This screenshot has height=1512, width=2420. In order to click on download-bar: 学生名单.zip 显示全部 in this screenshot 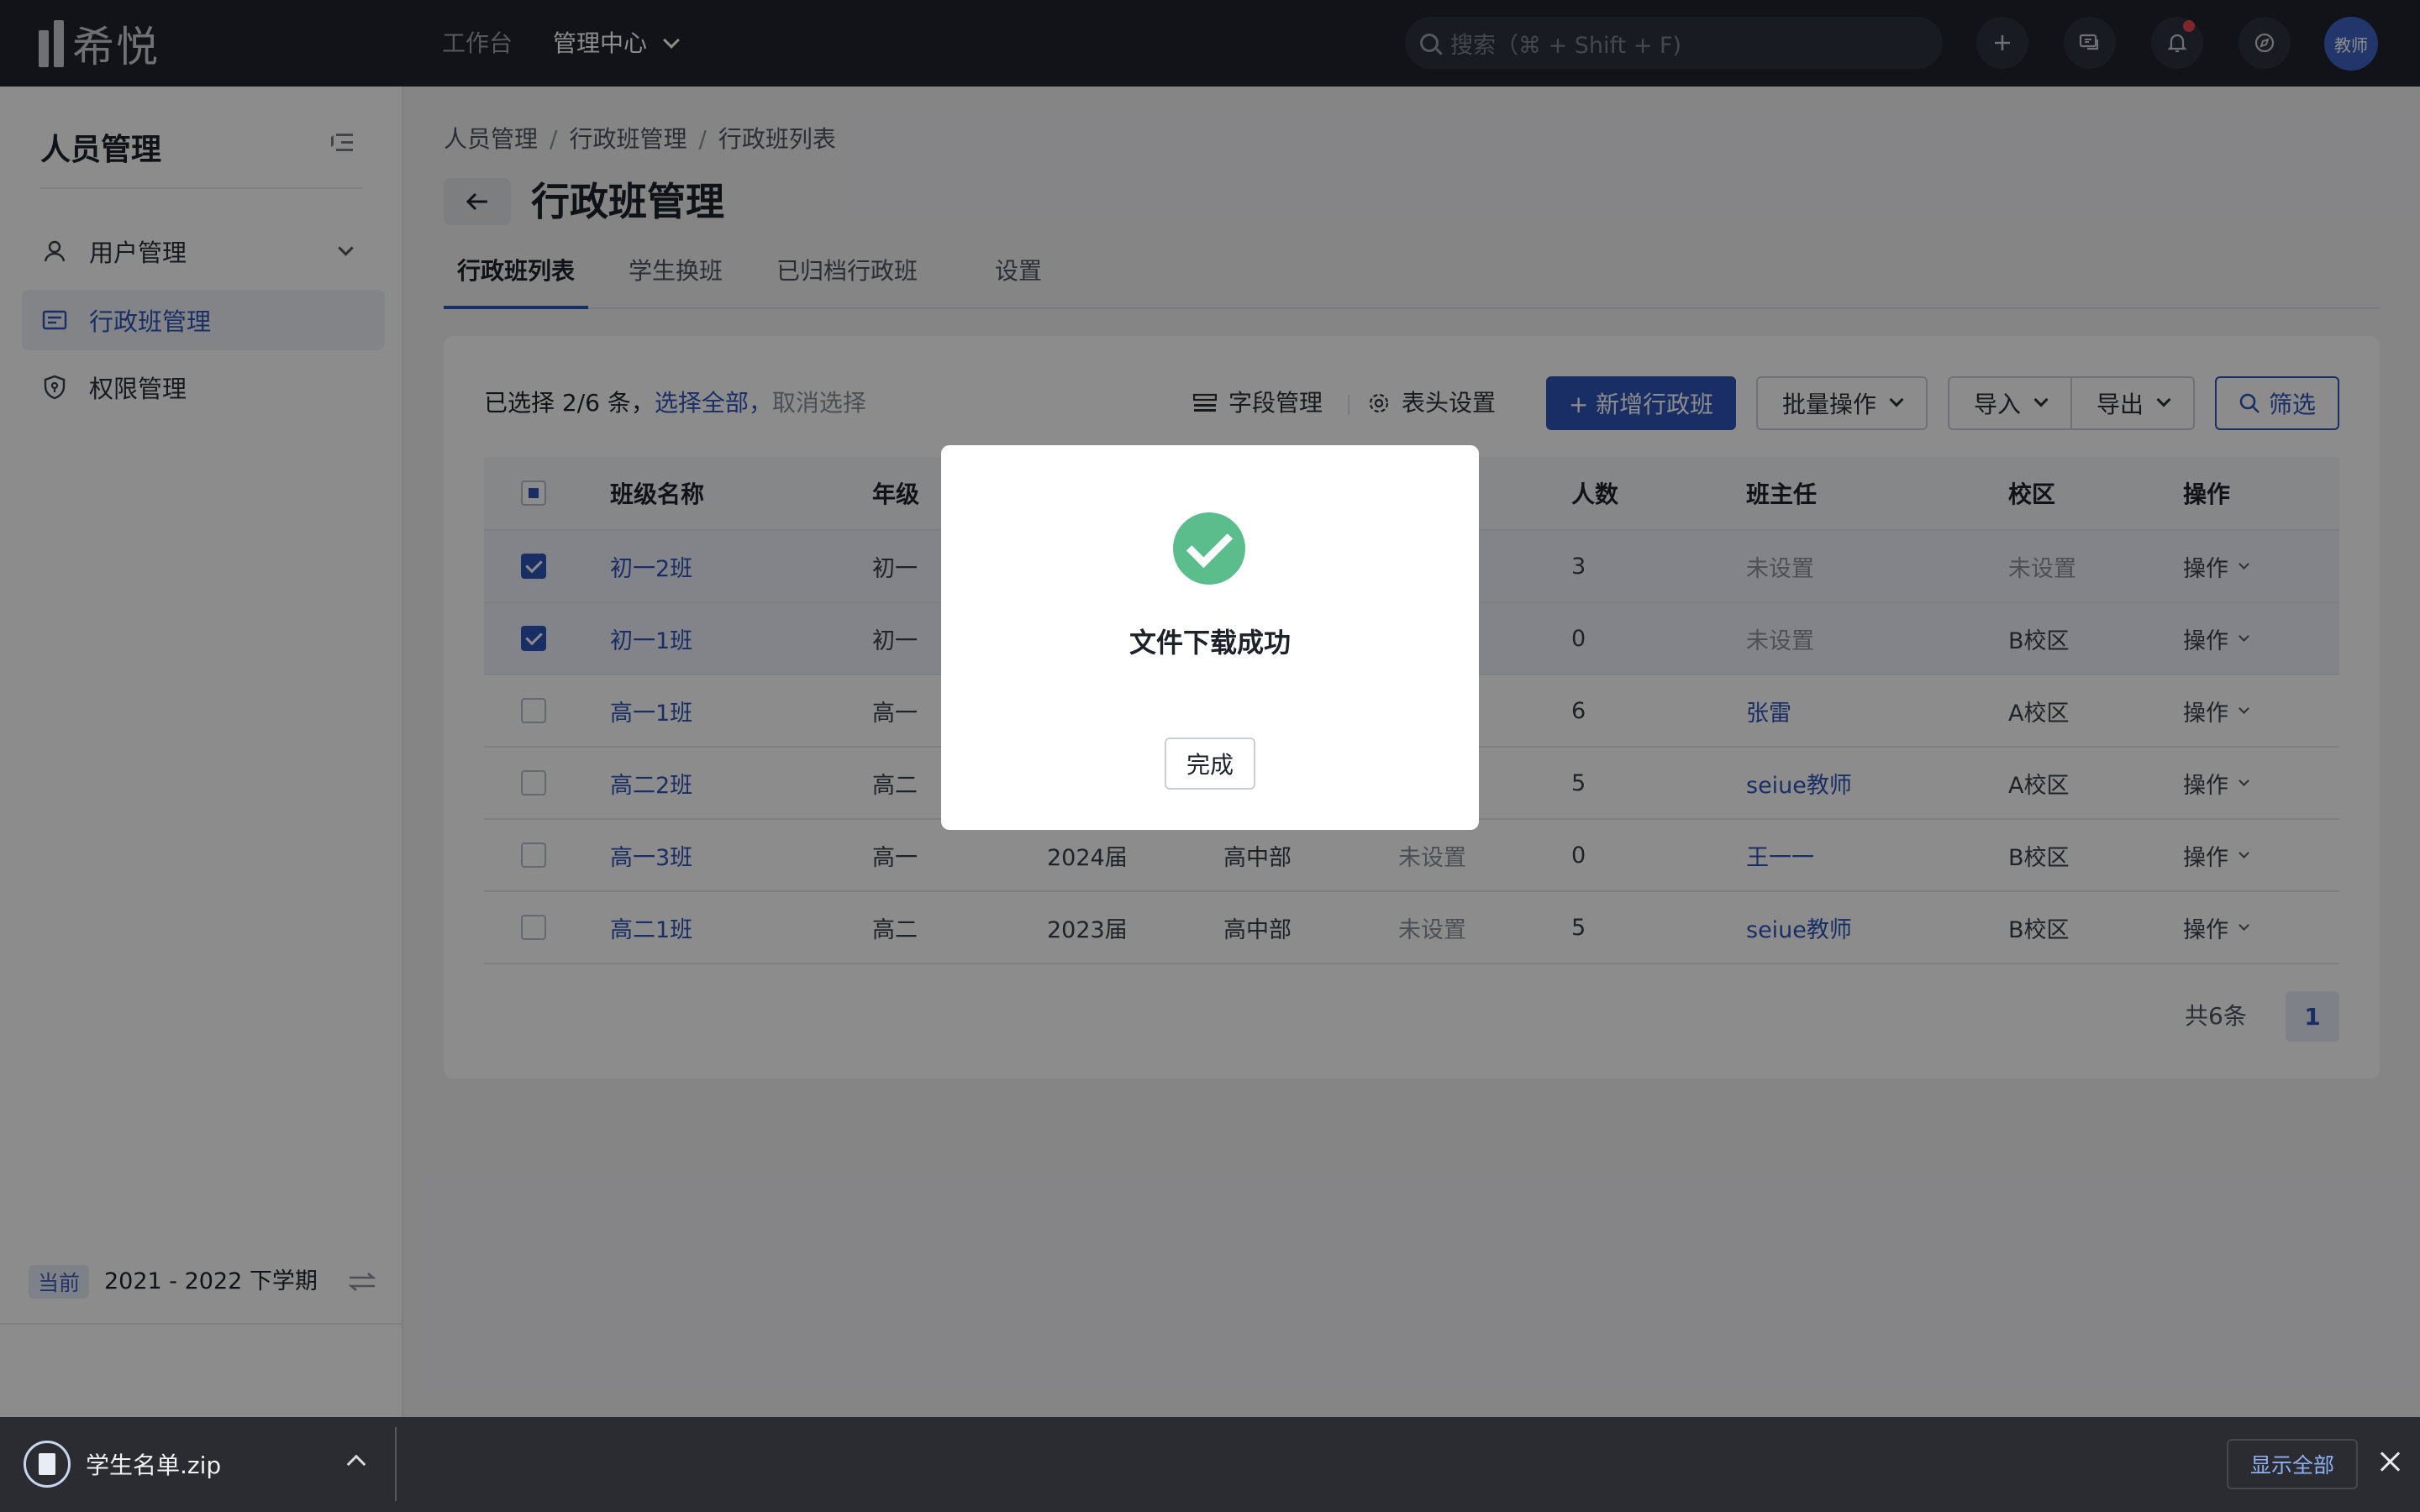, I will do `click(1210, 1464)`.